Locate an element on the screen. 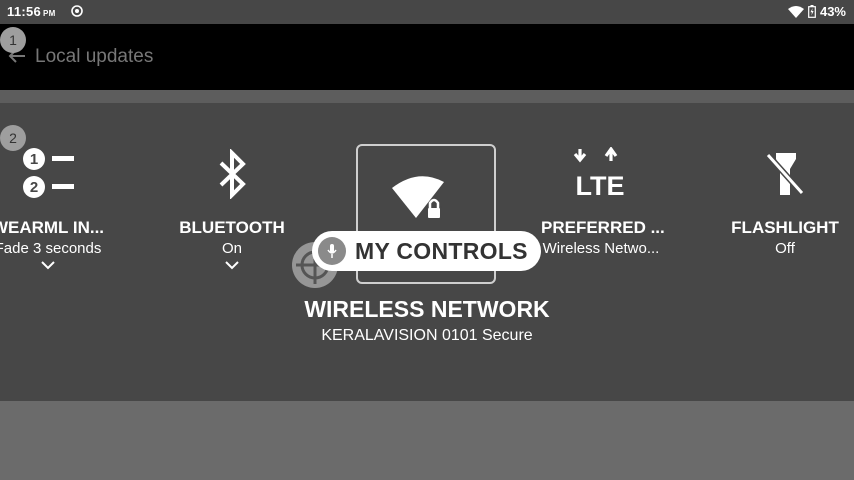 The height and width of the screenshot is (480, 854). battery-charging-icon is located at coordinates (812, 11).